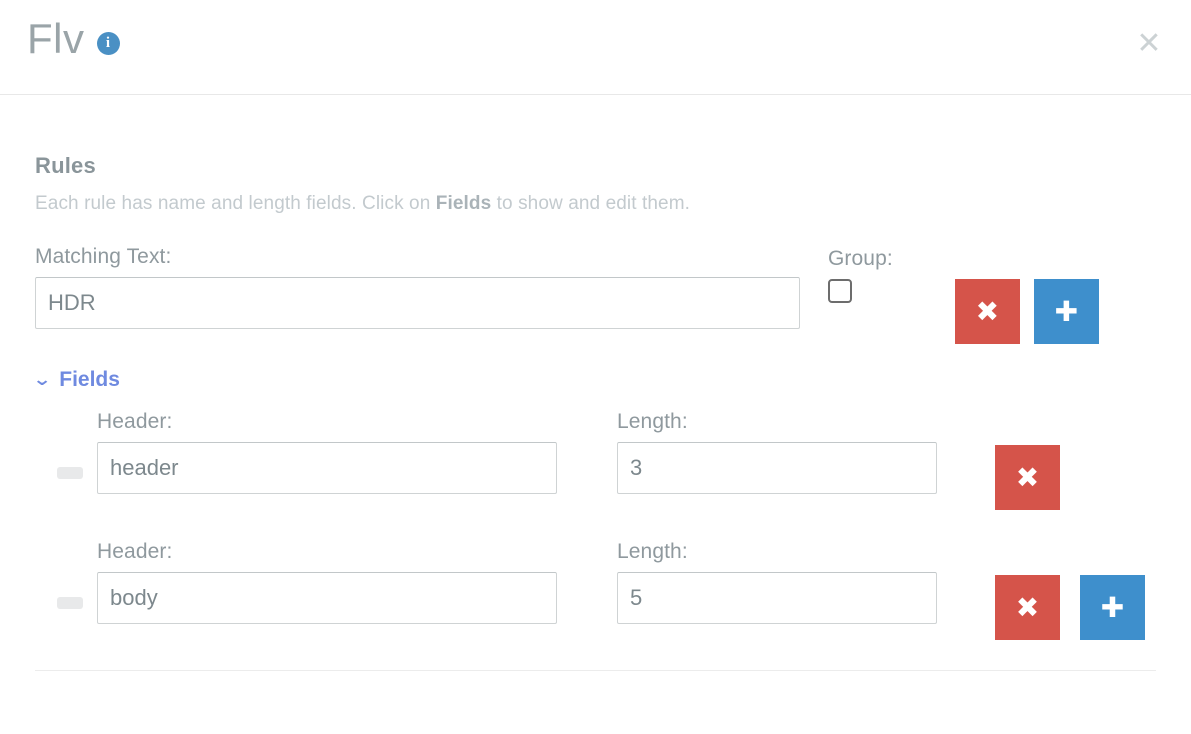  I want to click on rule-row: Matching Text: Group: ✖ ✚, so click(595, 294).